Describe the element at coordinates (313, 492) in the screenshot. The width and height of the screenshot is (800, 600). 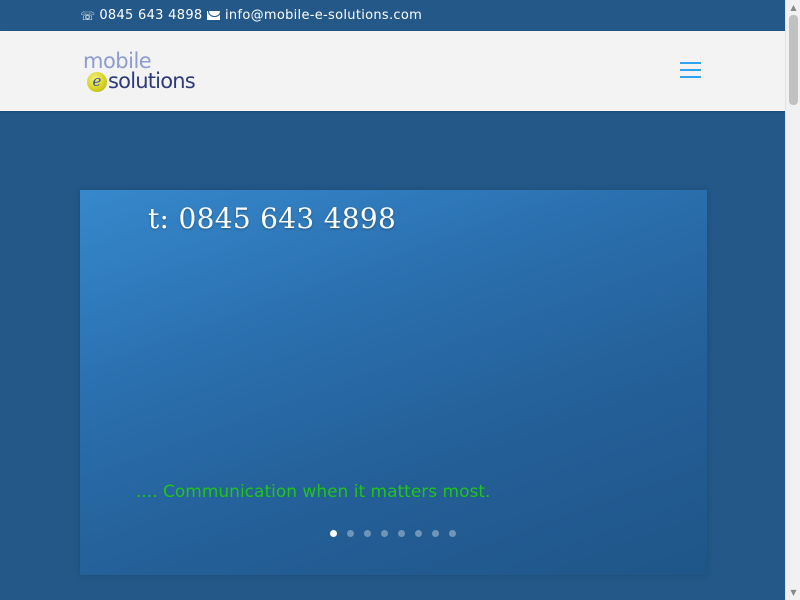
I see `slide-tagline: .... Communication when it matters most.` at that location.